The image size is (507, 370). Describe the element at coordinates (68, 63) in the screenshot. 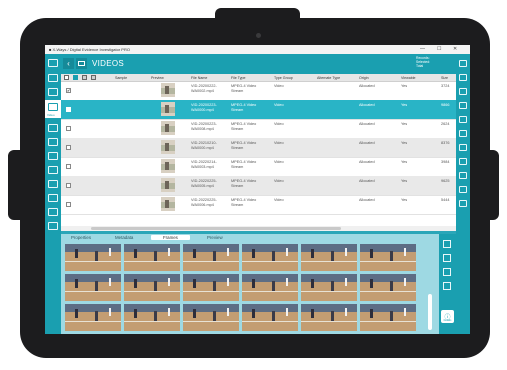

I see `back-button: ‹` at that location.